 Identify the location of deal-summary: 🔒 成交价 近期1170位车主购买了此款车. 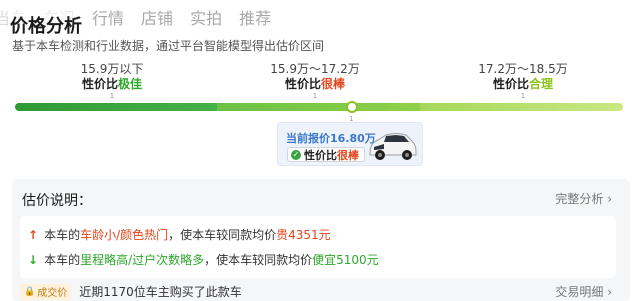
(131, 291).